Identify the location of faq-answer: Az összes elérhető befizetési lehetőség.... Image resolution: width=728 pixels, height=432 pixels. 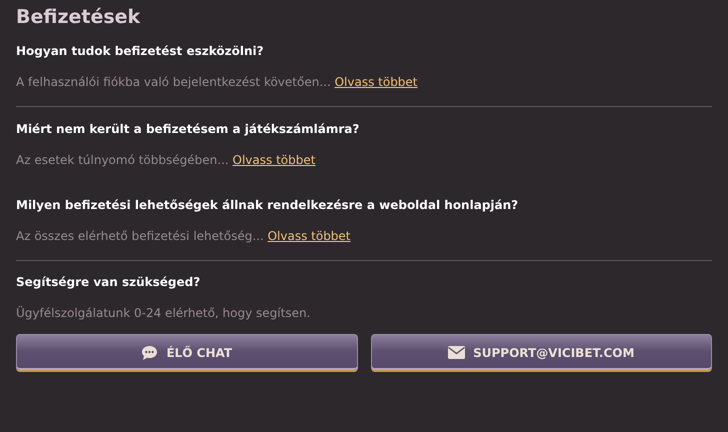
(140, 236).